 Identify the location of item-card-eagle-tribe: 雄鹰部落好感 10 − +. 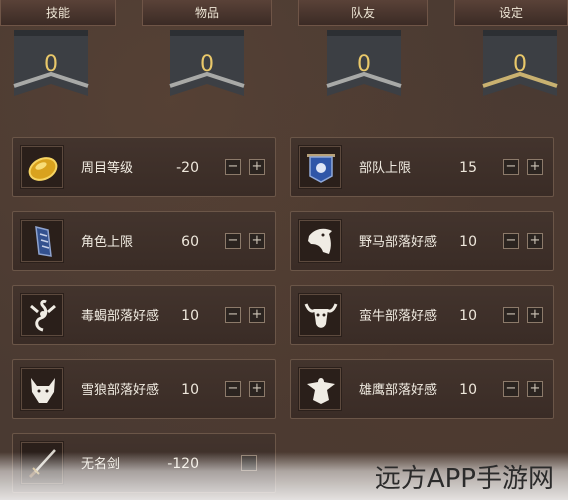
(422, 389).